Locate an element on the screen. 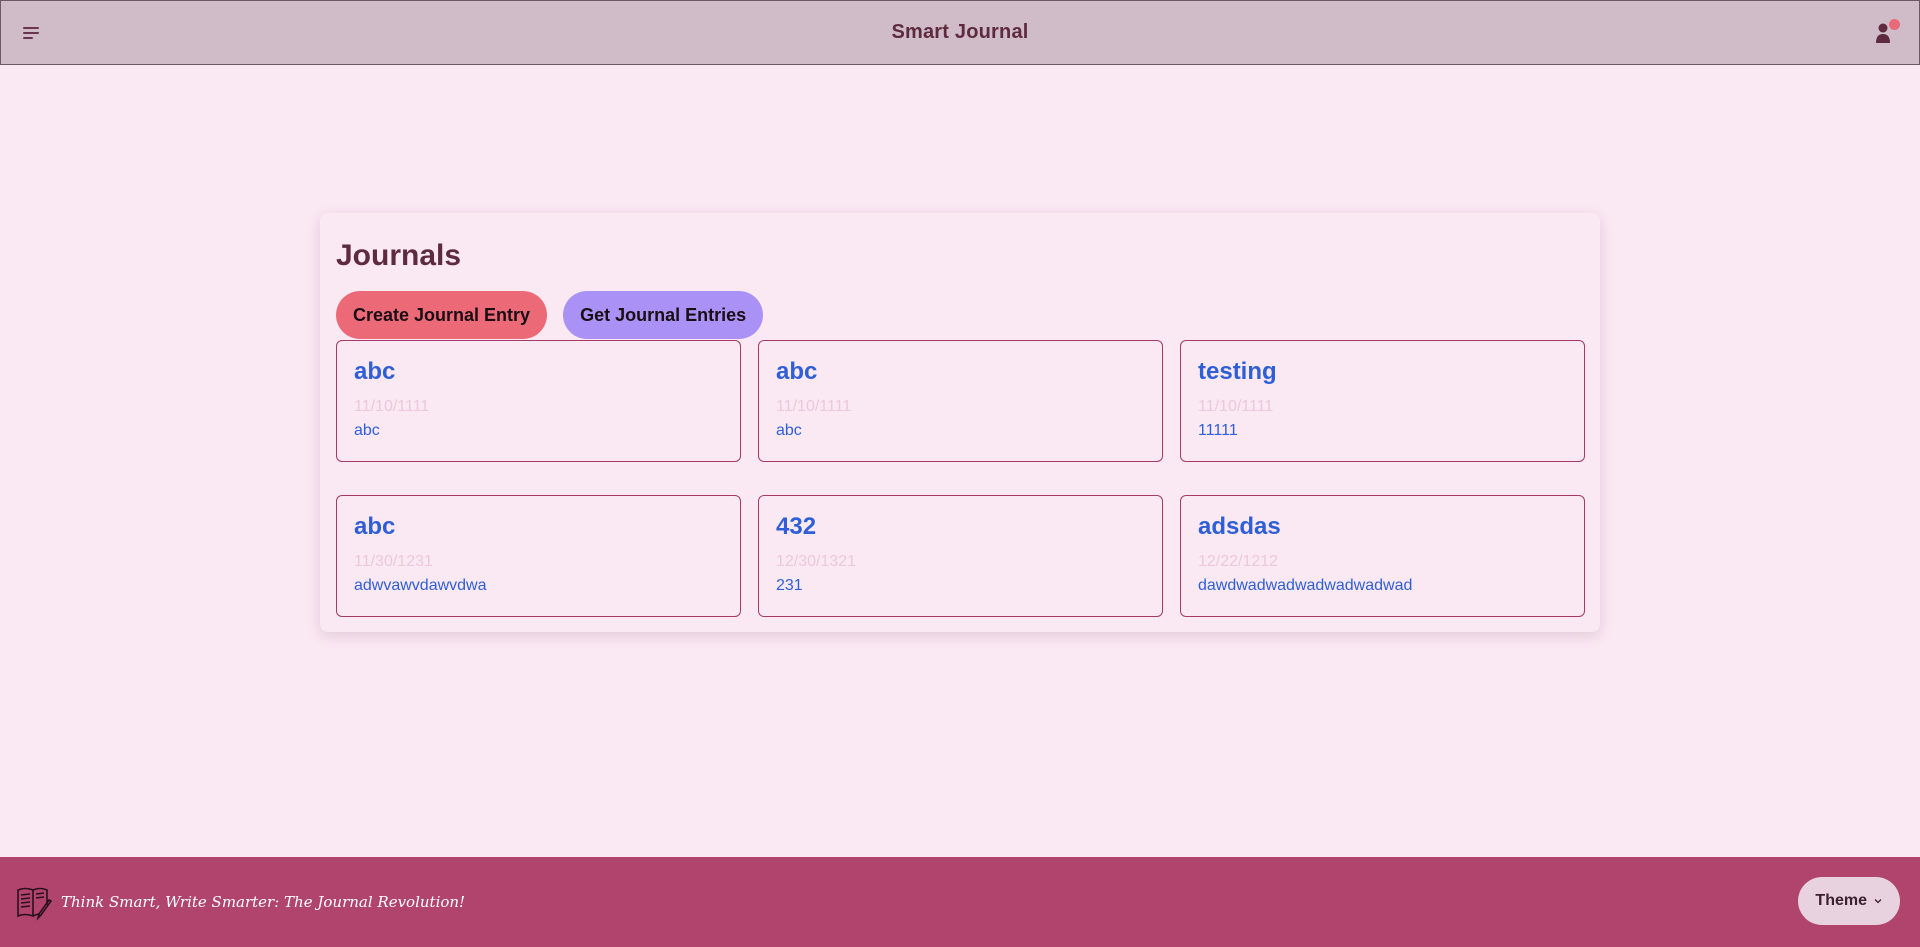 This screenshot has height=947, width=1920. entry-body: 11111 is located at coordinates (1218, 430).